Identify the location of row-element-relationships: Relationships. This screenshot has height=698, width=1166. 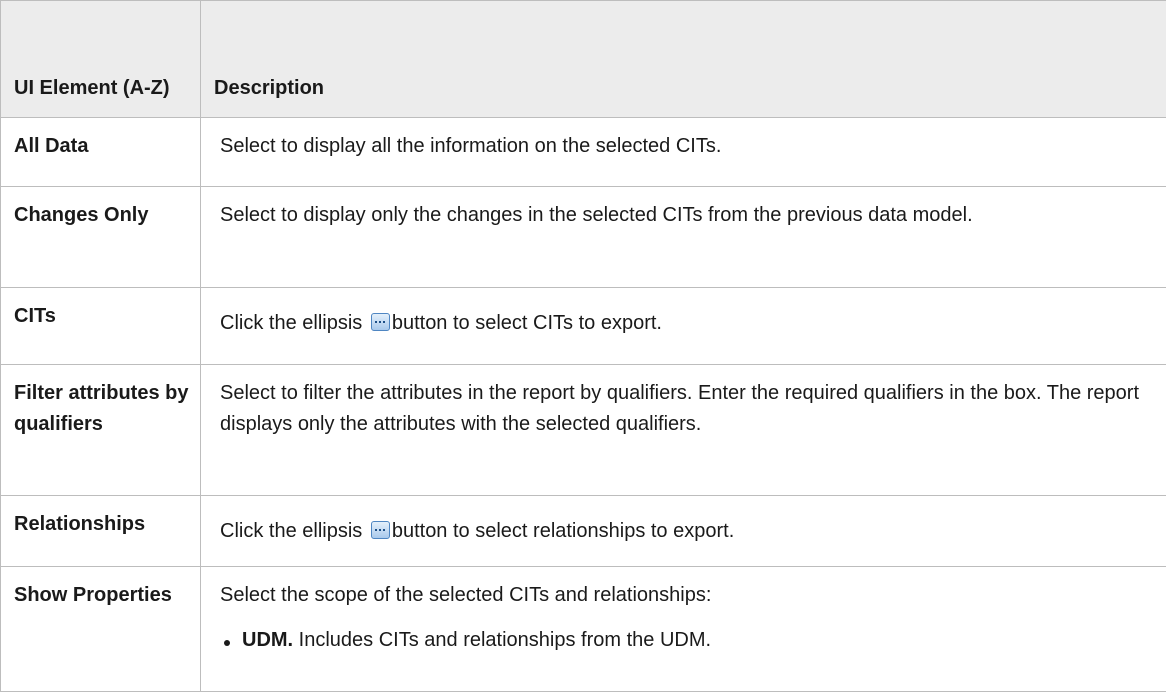
(100, 531).